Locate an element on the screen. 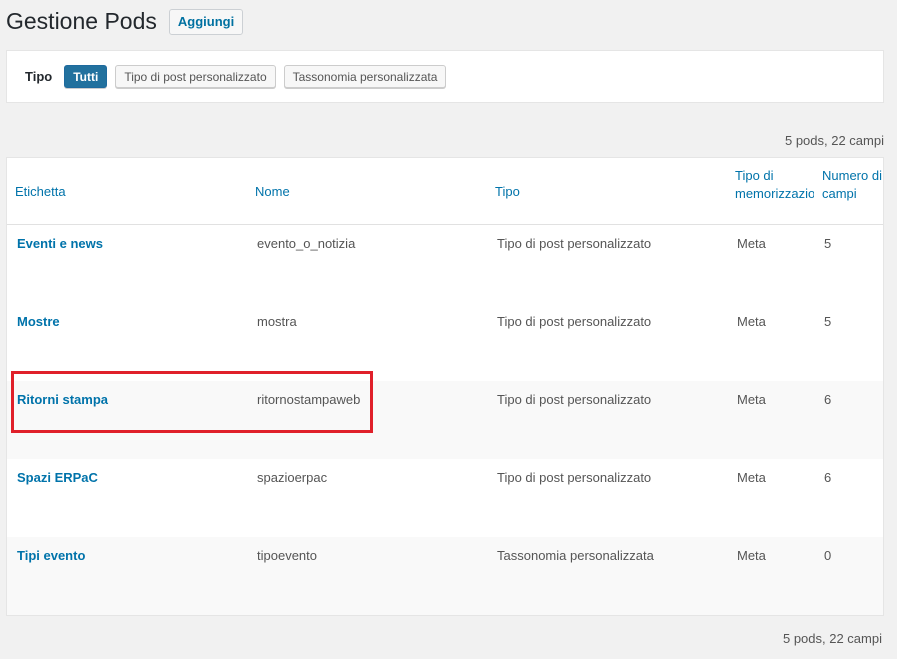  filter-custom-taxonomy-button: Tassonomia personalizzata is located at coordinates (365, 76).